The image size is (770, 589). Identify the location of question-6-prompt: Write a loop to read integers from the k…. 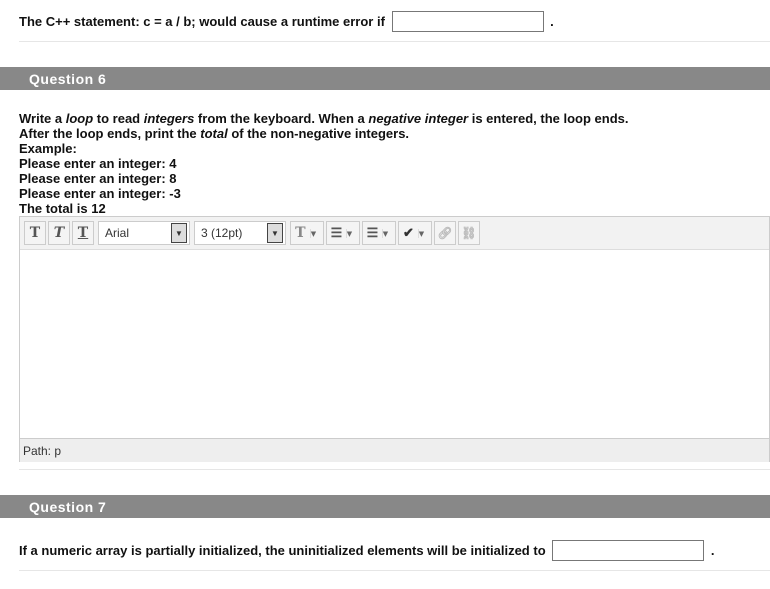
(323, 163).